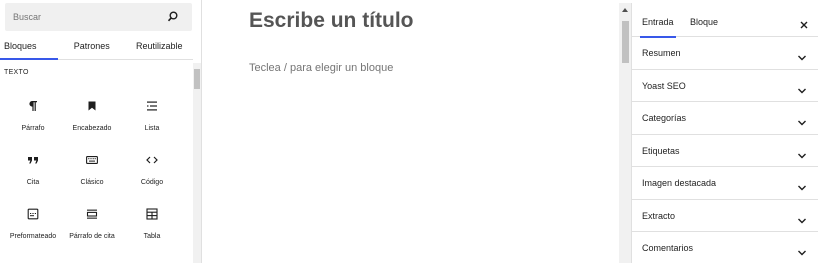  I want to click on table-icon, so click(152, 217).